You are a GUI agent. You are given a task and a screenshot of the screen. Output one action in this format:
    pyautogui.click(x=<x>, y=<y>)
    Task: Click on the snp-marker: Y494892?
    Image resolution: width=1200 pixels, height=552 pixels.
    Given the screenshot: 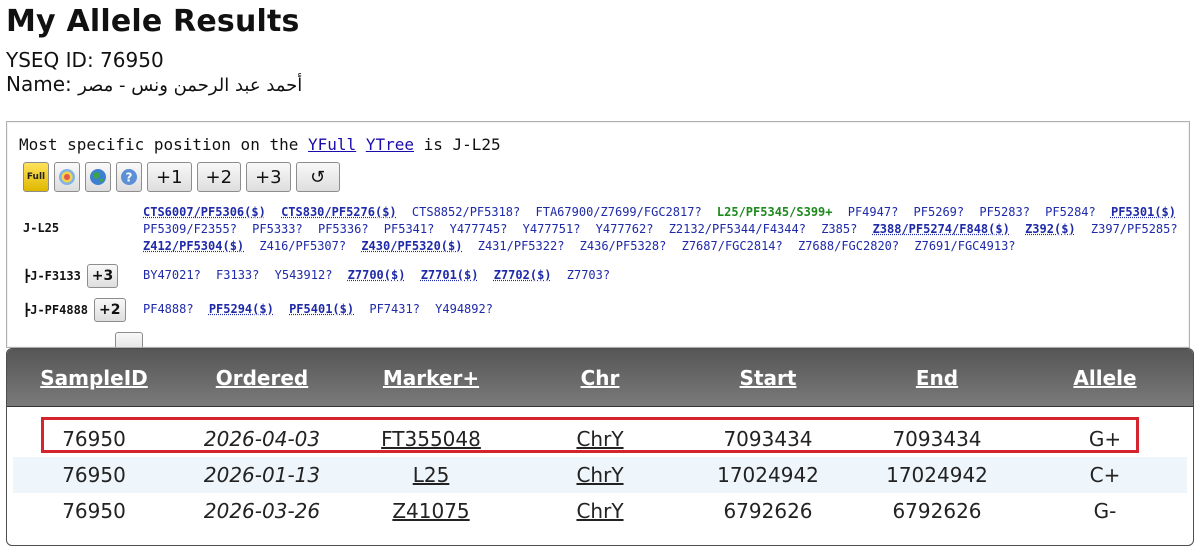 What is the action you would take?
    pyautogui.click(x=464, y=309)
    